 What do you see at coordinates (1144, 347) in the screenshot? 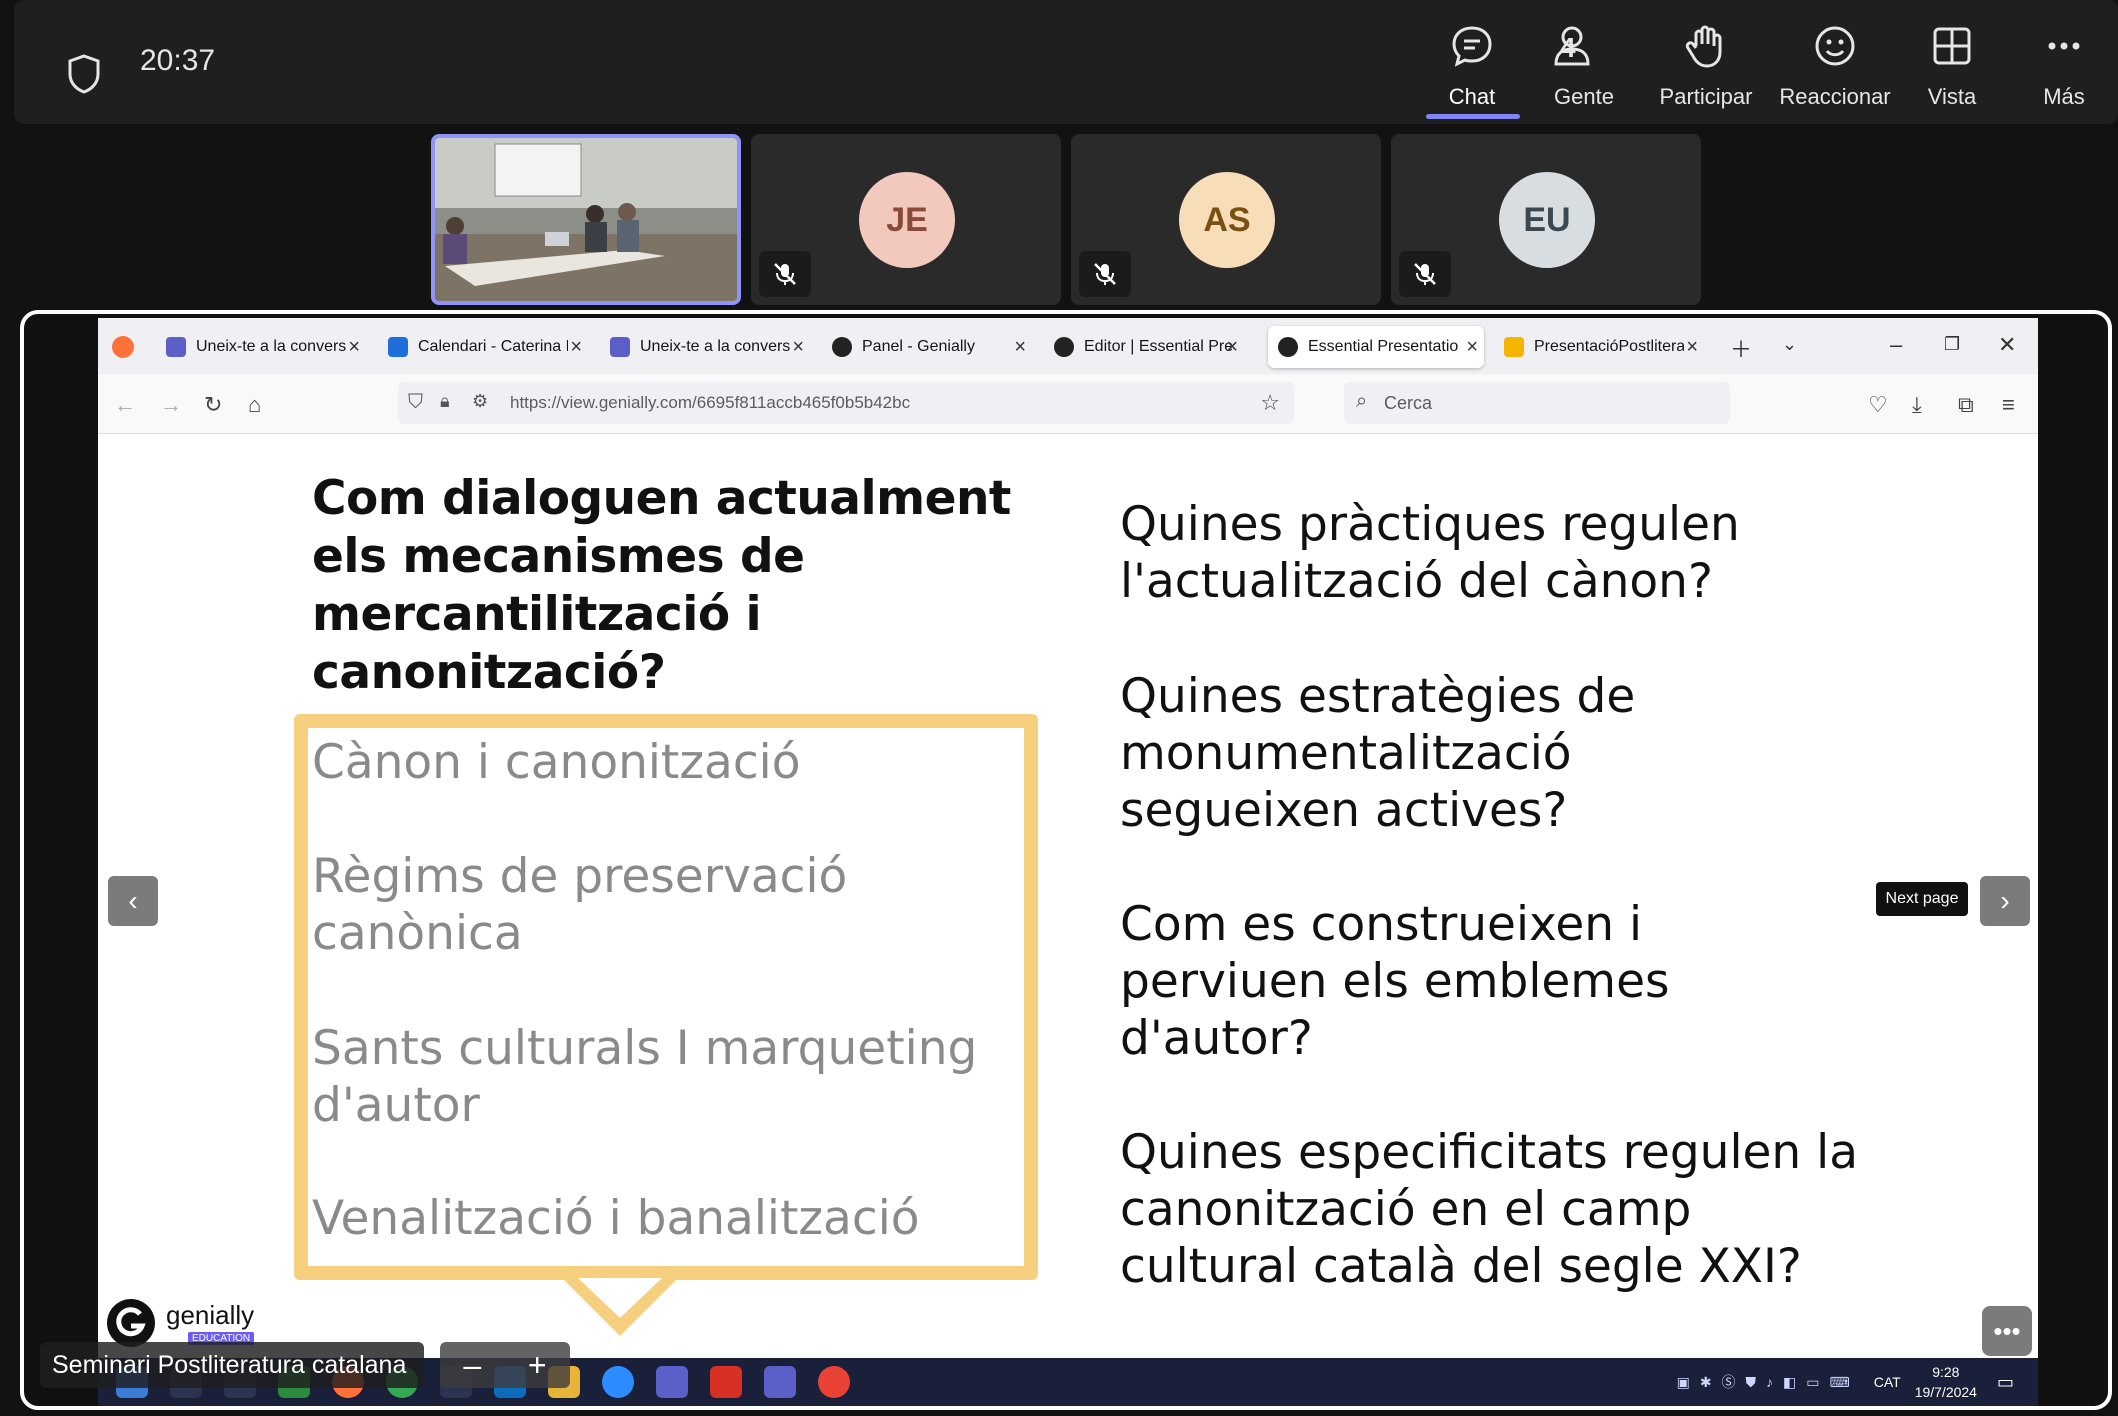
I see `tab-5: Editor | Essential Prese ×` at bounding box center [1144, 347].